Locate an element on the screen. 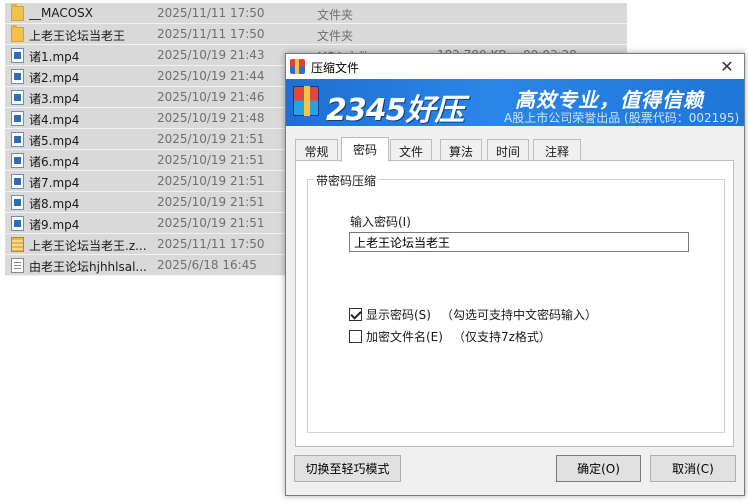 This screenshot has height=502, width=748. tab-password: 密码 is located at coordinates (365, 149).